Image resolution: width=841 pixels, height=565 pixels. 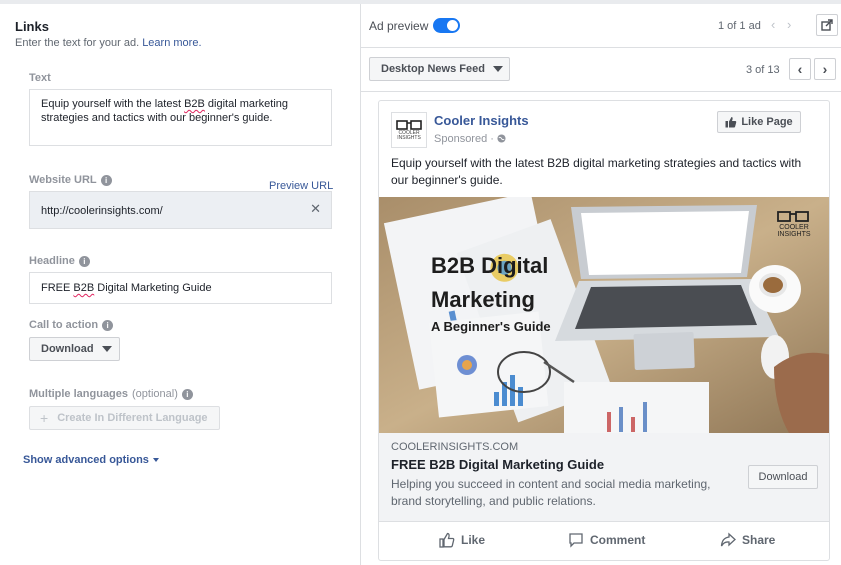 What do you see at coordinates (44, 418) in the screenshot?
I see `plus-icon: +` at bounding box center [44, 418].